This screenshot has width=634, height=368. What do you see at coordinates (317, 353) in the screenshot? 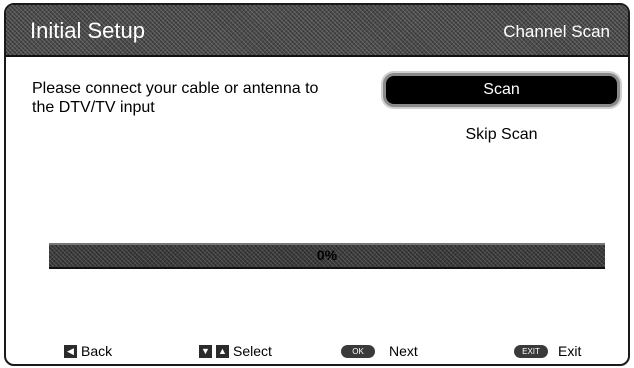
I see `footer-hints: ◀ Back ▼ ▲ Select OK Next EXIT Exit` at bounding box center [317, 353].